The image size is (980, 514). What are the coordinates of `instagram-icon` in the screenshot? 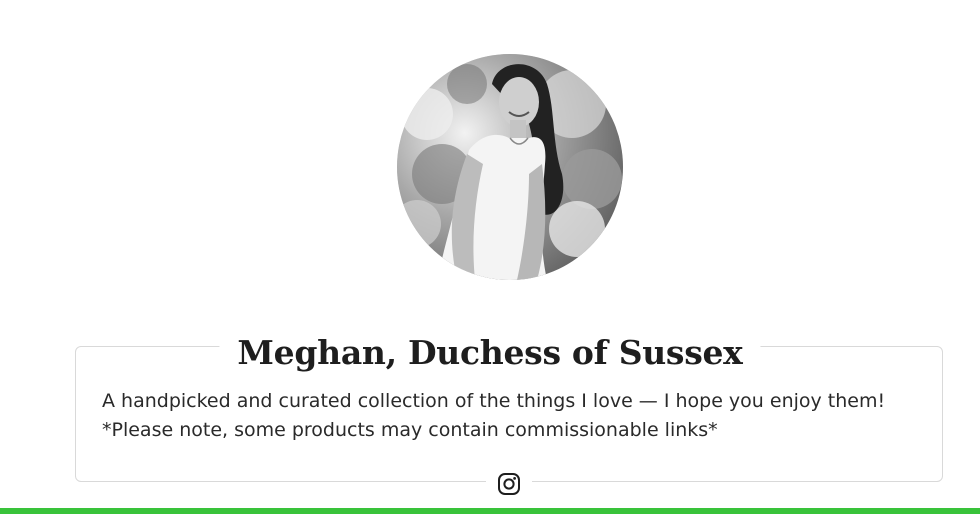 It's located at (509, 484).